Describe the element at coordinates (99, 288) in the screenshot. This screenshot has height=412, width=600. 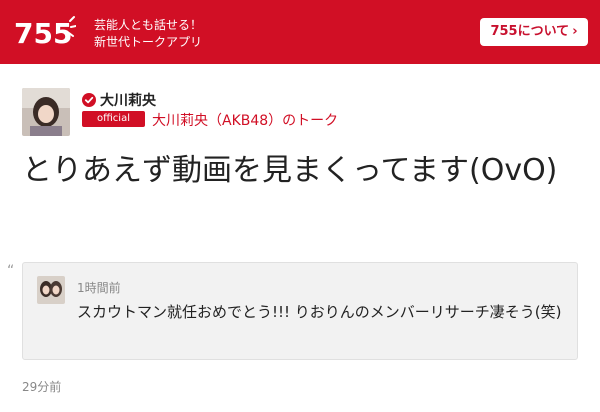
I see `reply-timestamp: 1時間前` at that location.